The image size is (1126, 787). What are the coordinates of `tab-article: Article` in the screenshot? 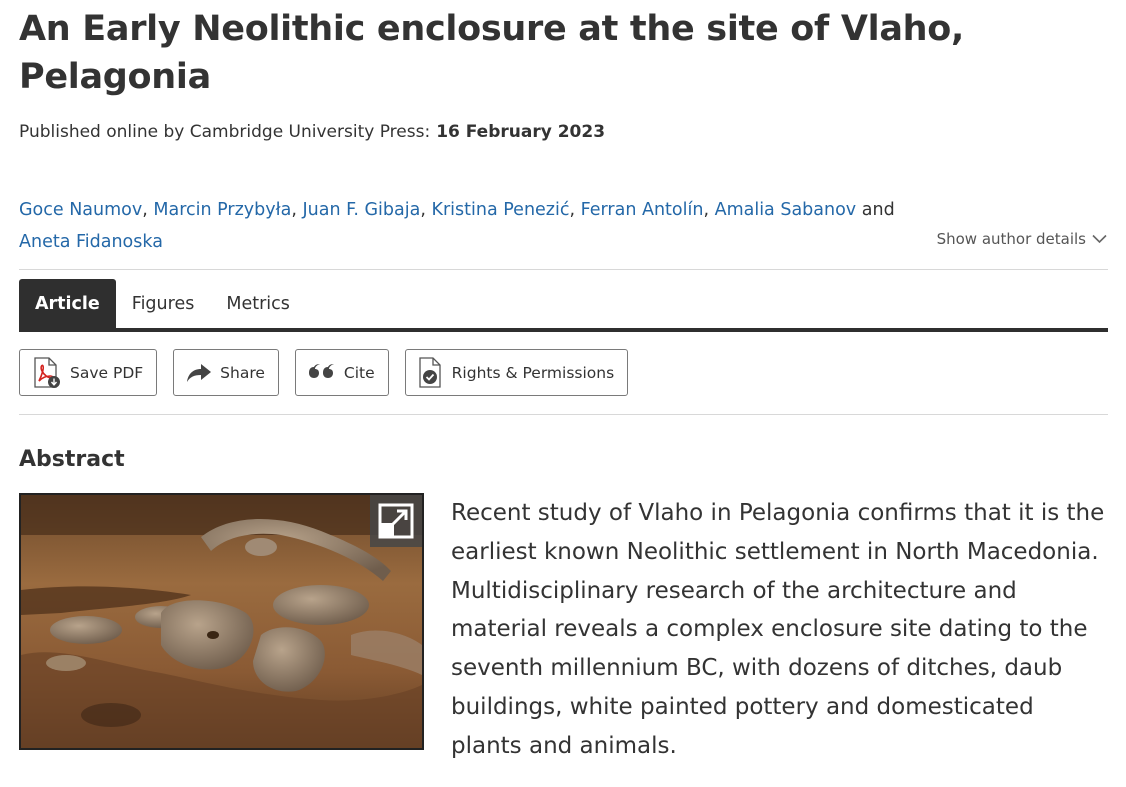 It's located at (67, 304).